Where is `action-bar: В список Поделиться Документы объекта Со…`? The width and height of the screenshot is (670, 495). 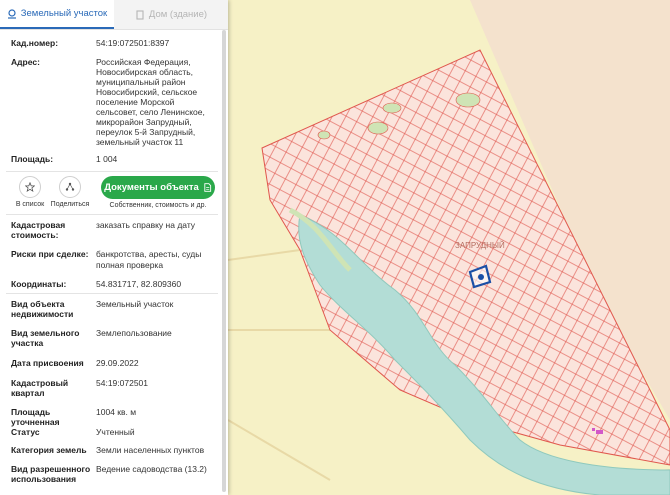 action-bar: В список Поделиться Документы объекта Со… is located at coordinates (111, 193).